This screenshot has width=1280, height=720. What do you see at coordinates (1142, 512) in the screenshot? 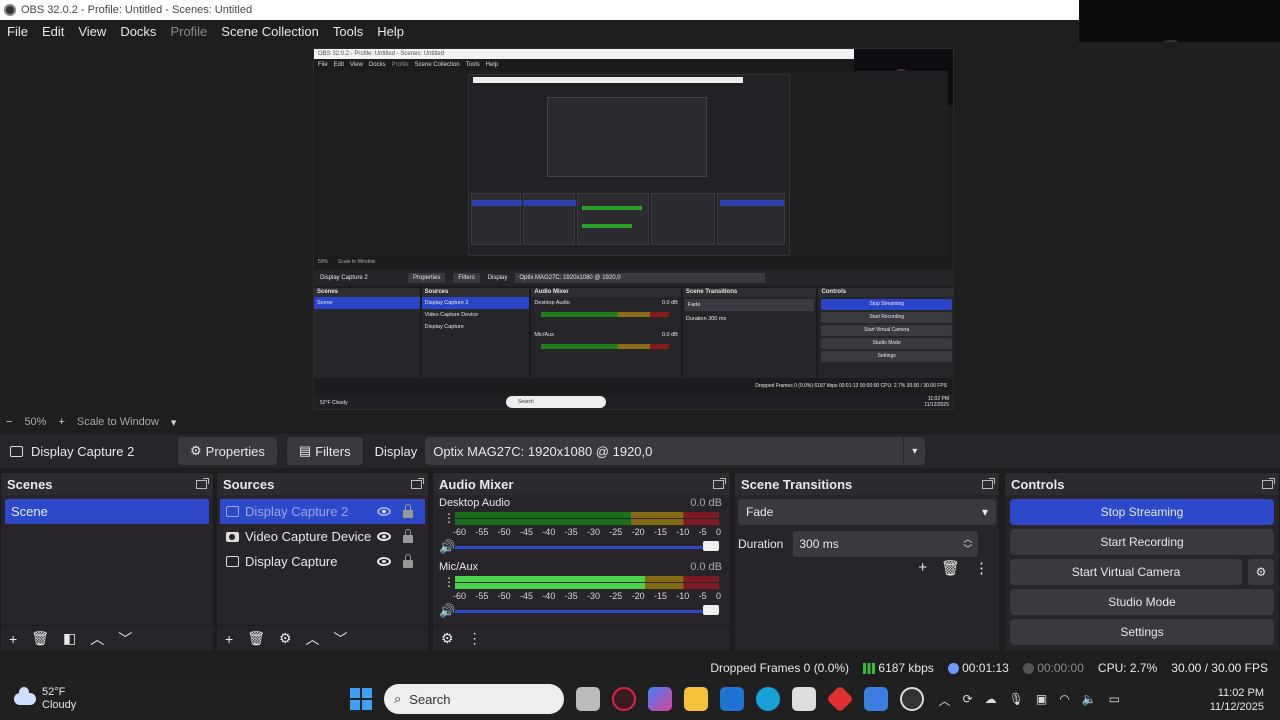
I see `stop-streaming-button: Stop Streaming` at bounding box center [1142, 512].